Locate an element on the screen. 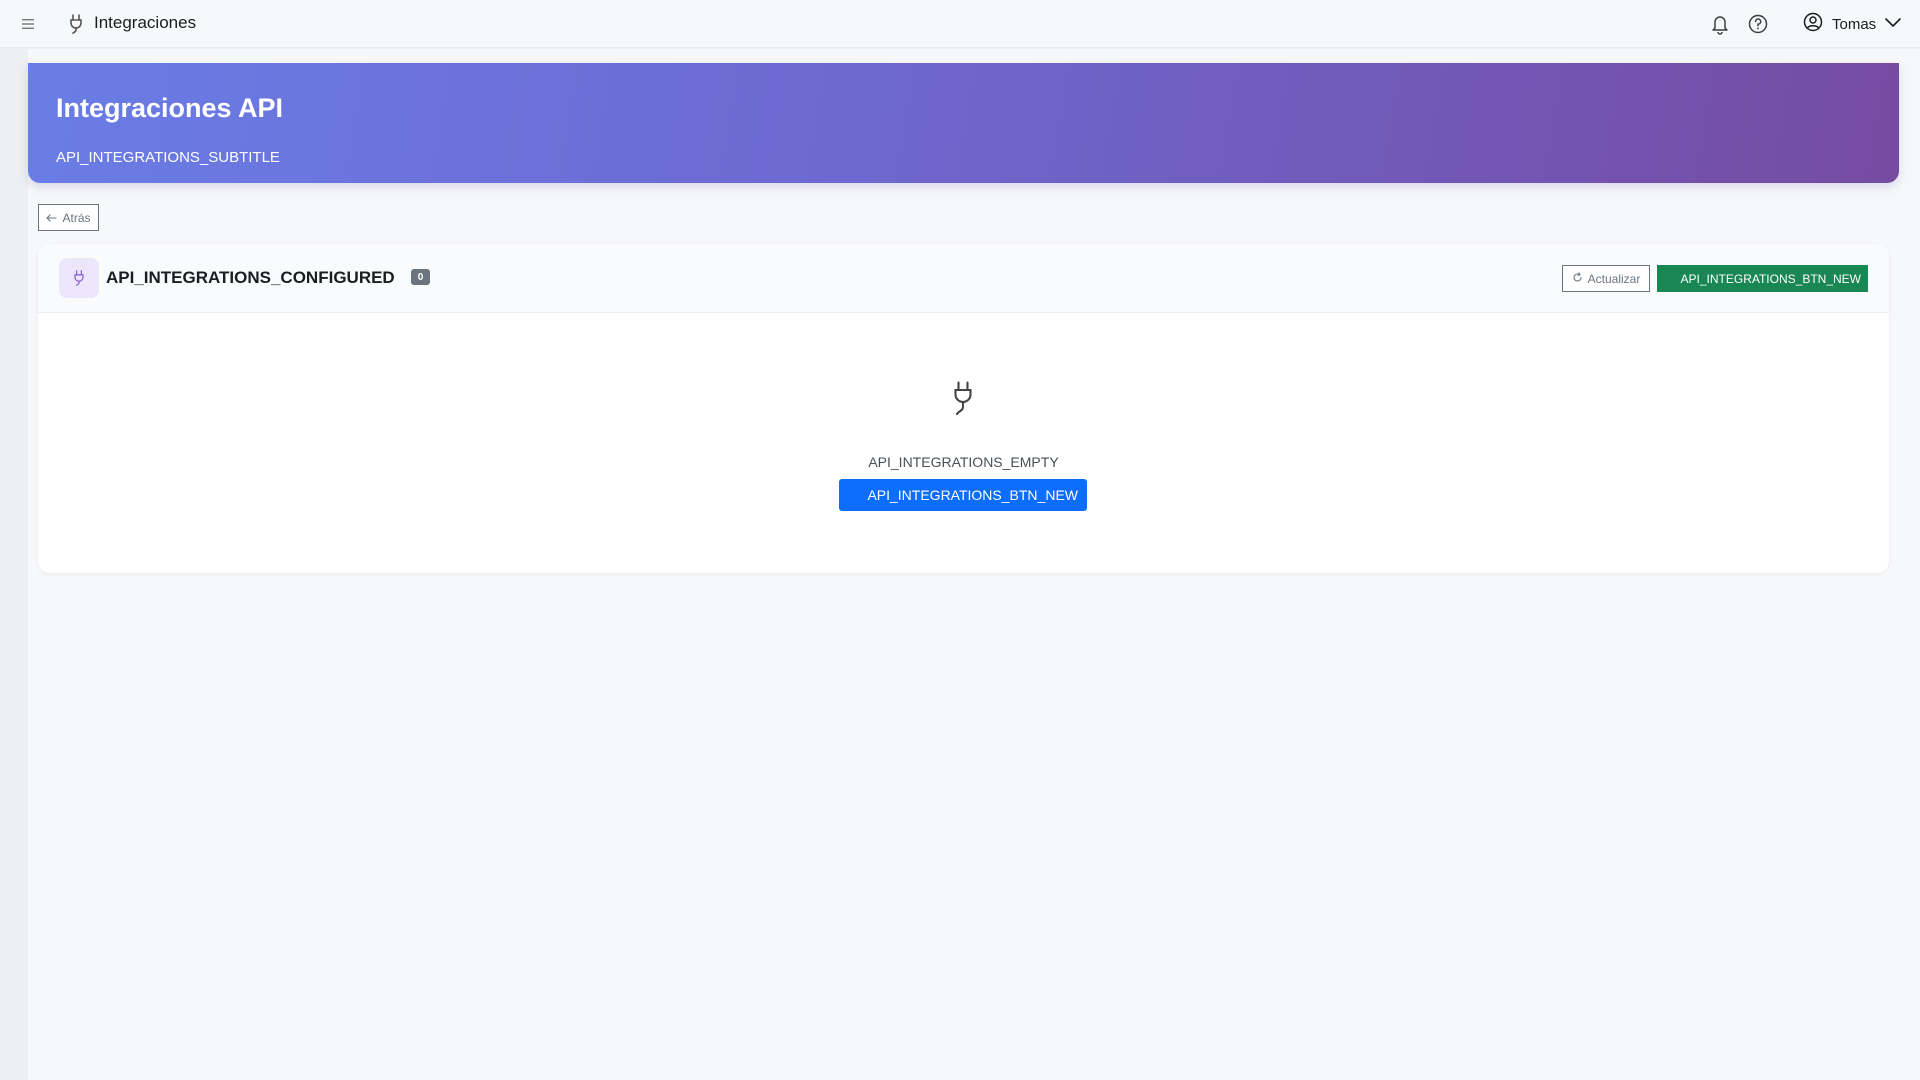  back-button-label: Atrás is located at coordinates (76, 217).